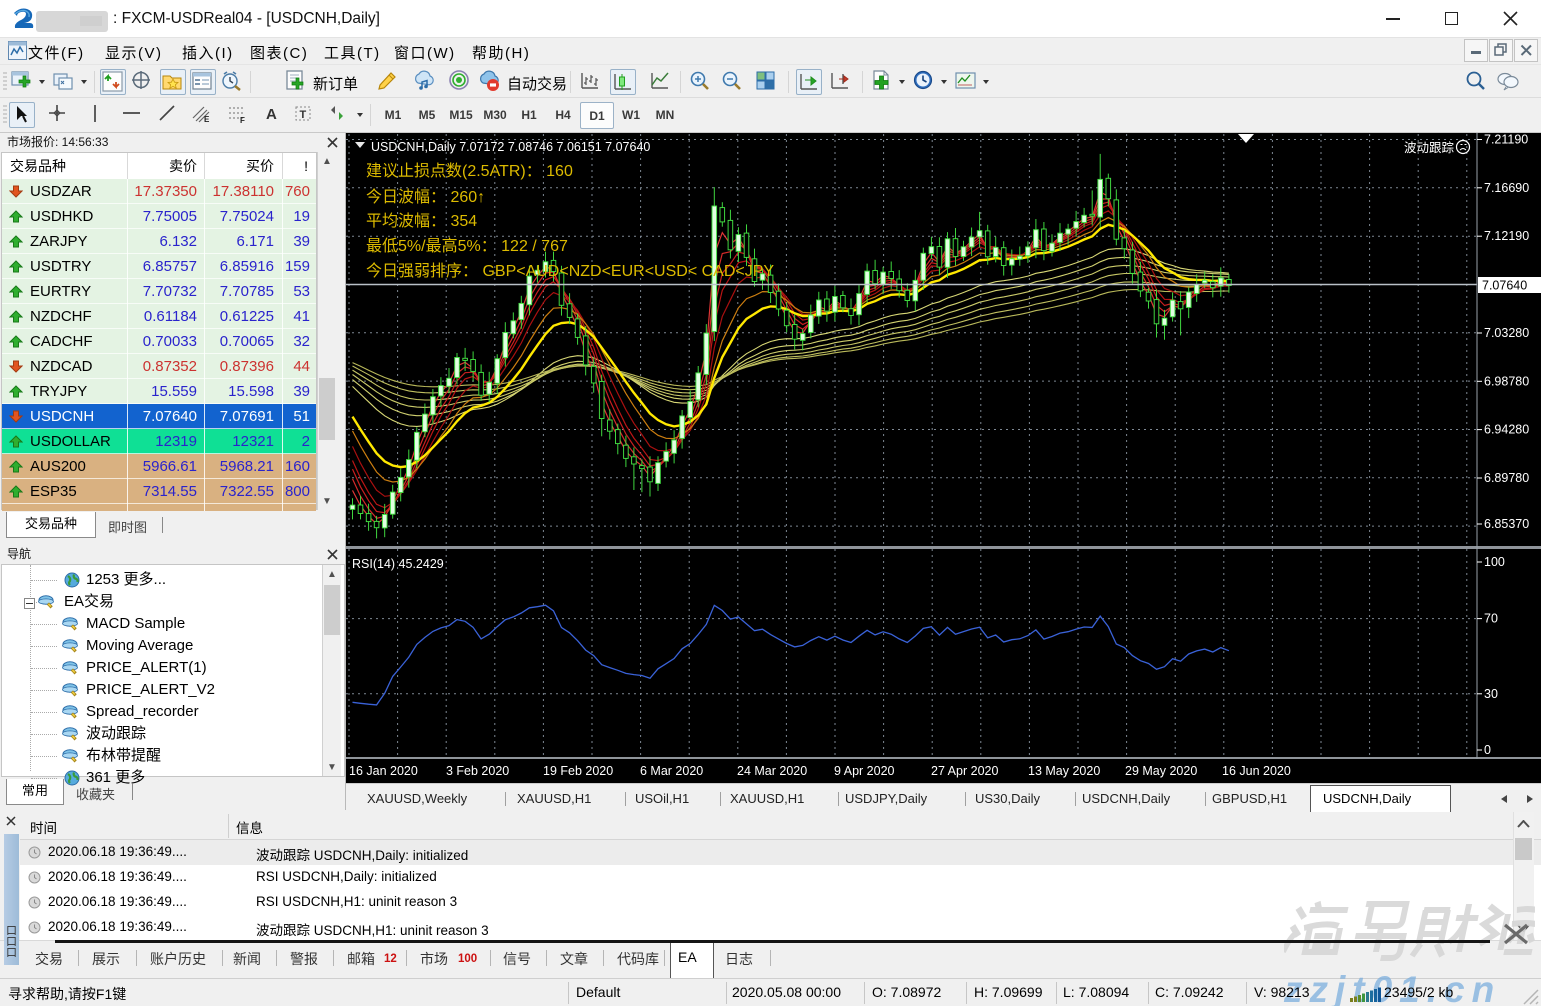  What do you see at coordinates (425, 197) in the screenshot?
I see `svg-text: 今日波幅： 260↑` at bounding box center [425, 197].